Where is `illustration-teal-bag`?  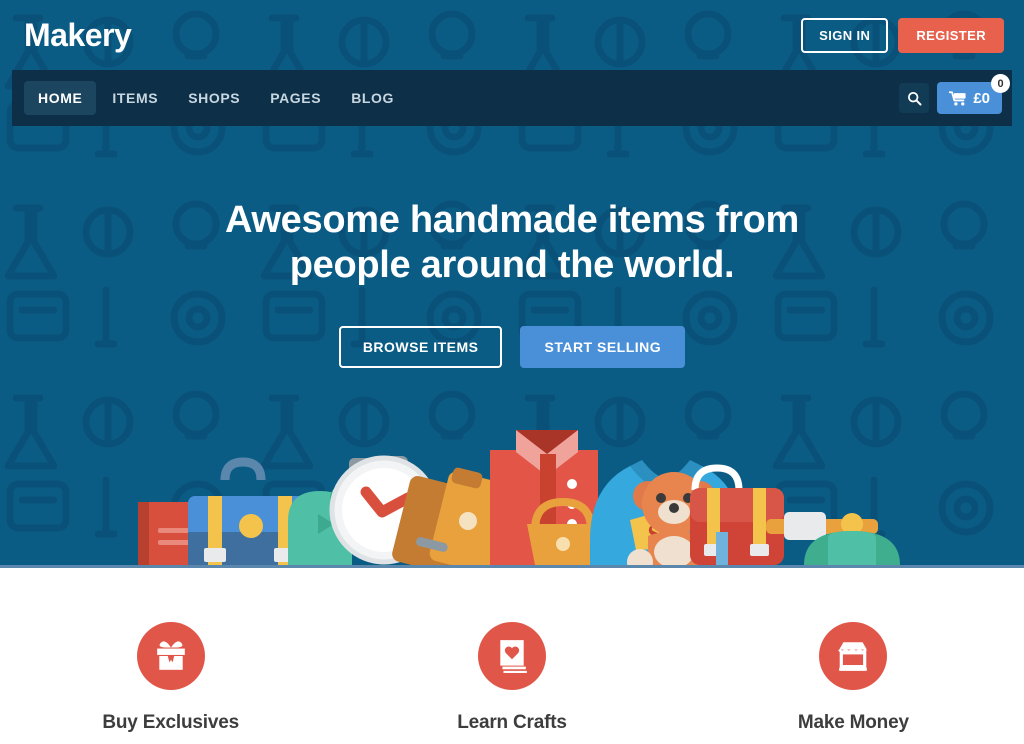
illustration-teal-bag is located at coordinates (320, 528).